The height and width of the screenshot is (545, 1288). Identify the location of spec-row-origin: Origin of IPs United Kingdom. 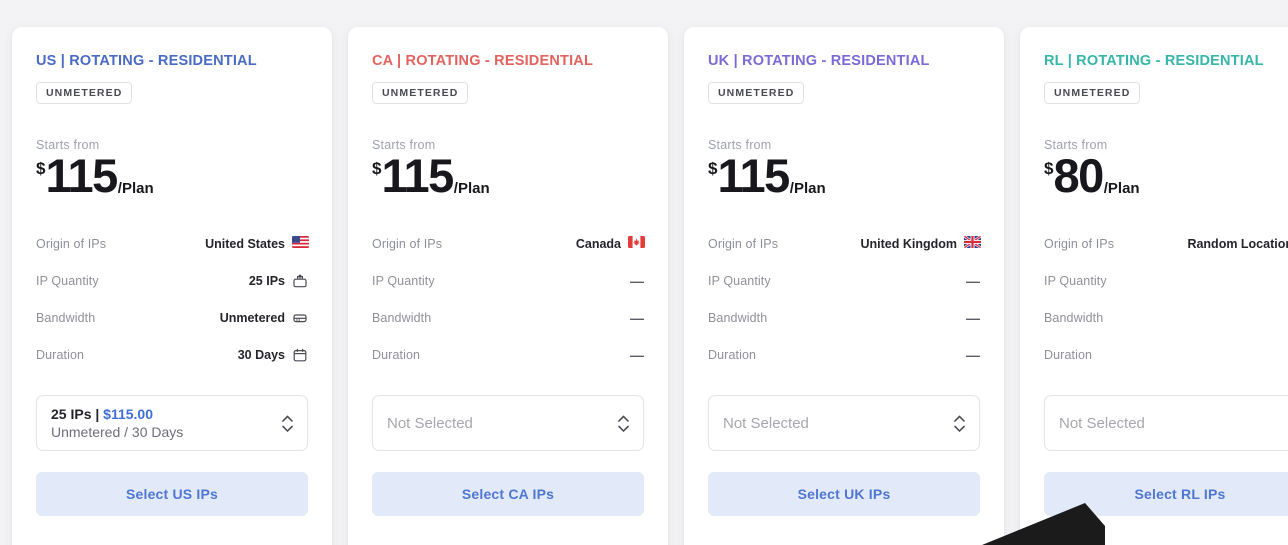
(844, 243).